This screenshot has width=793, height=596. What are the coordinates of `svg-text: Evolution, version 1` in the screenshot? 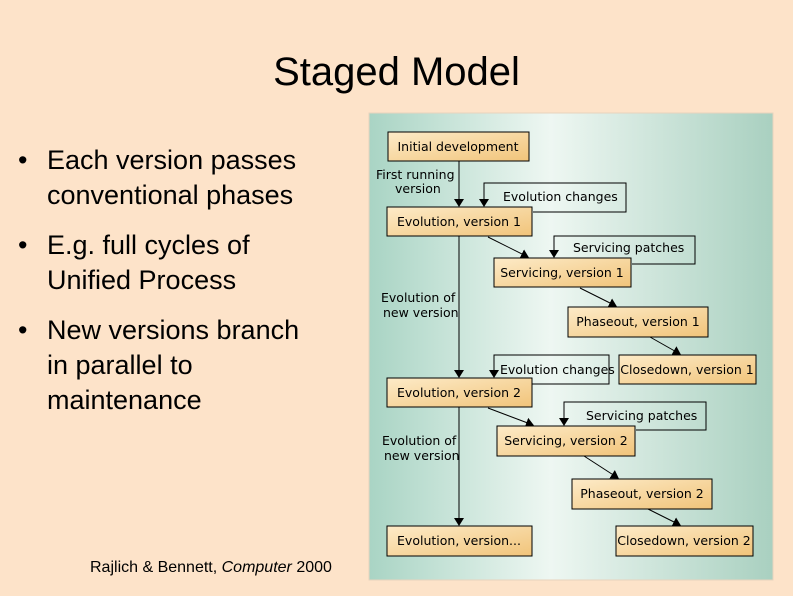 It's located at (459, 221).